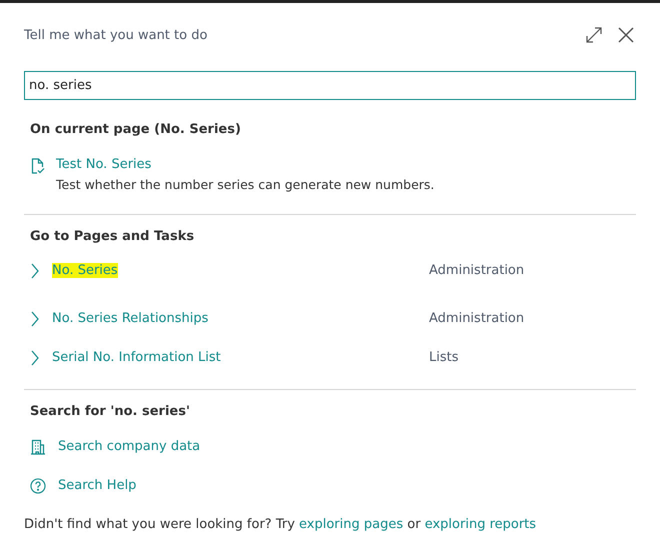 The width and height of the screenshot is (660, 544). I want to click on search-field: no. series, so click(330, 85).